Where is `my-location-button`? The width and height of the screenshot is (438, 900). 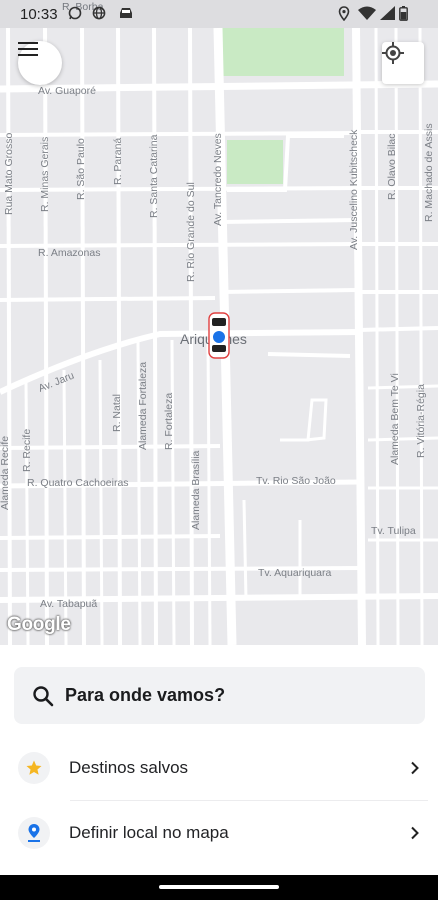
my-location-button is located at coordinates (403, 63).